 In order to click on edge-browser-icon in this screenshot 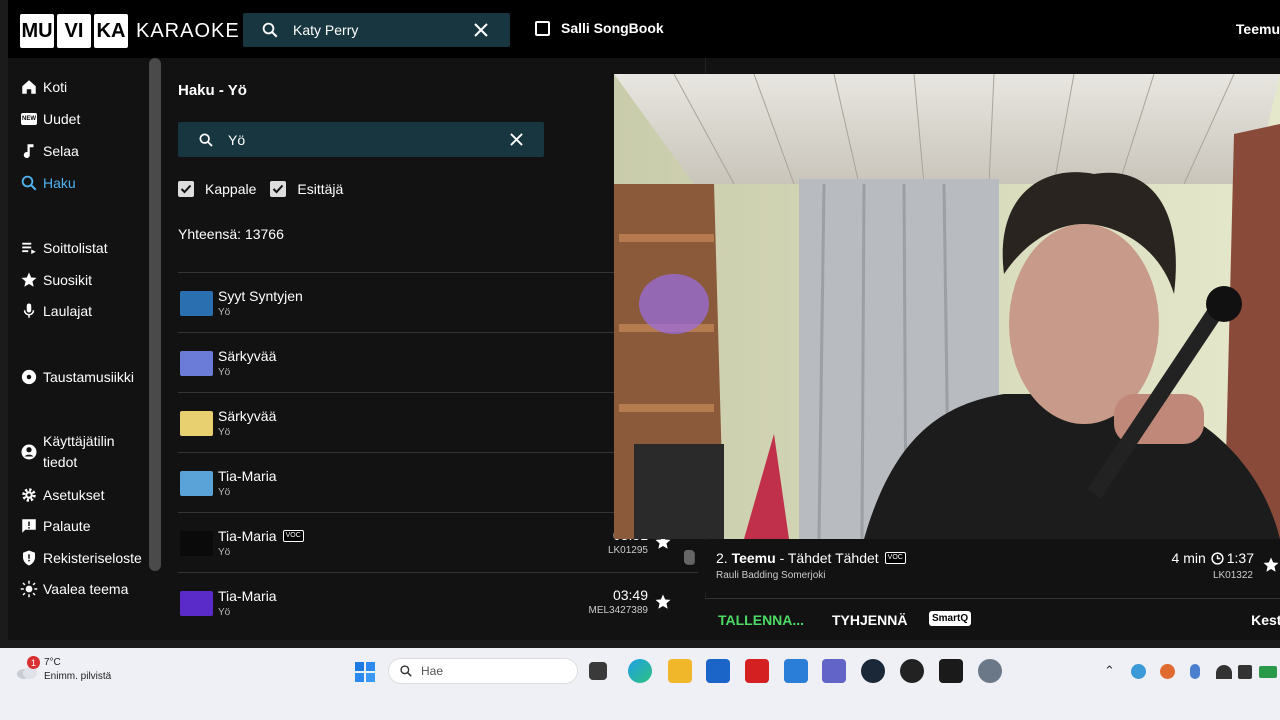, I will do `click(640, 671)`.